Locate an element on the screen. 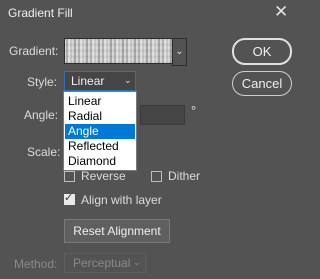 The width and height of the screenshot is (320, 279). ok-button: OK is located at coordinates (262, 51).